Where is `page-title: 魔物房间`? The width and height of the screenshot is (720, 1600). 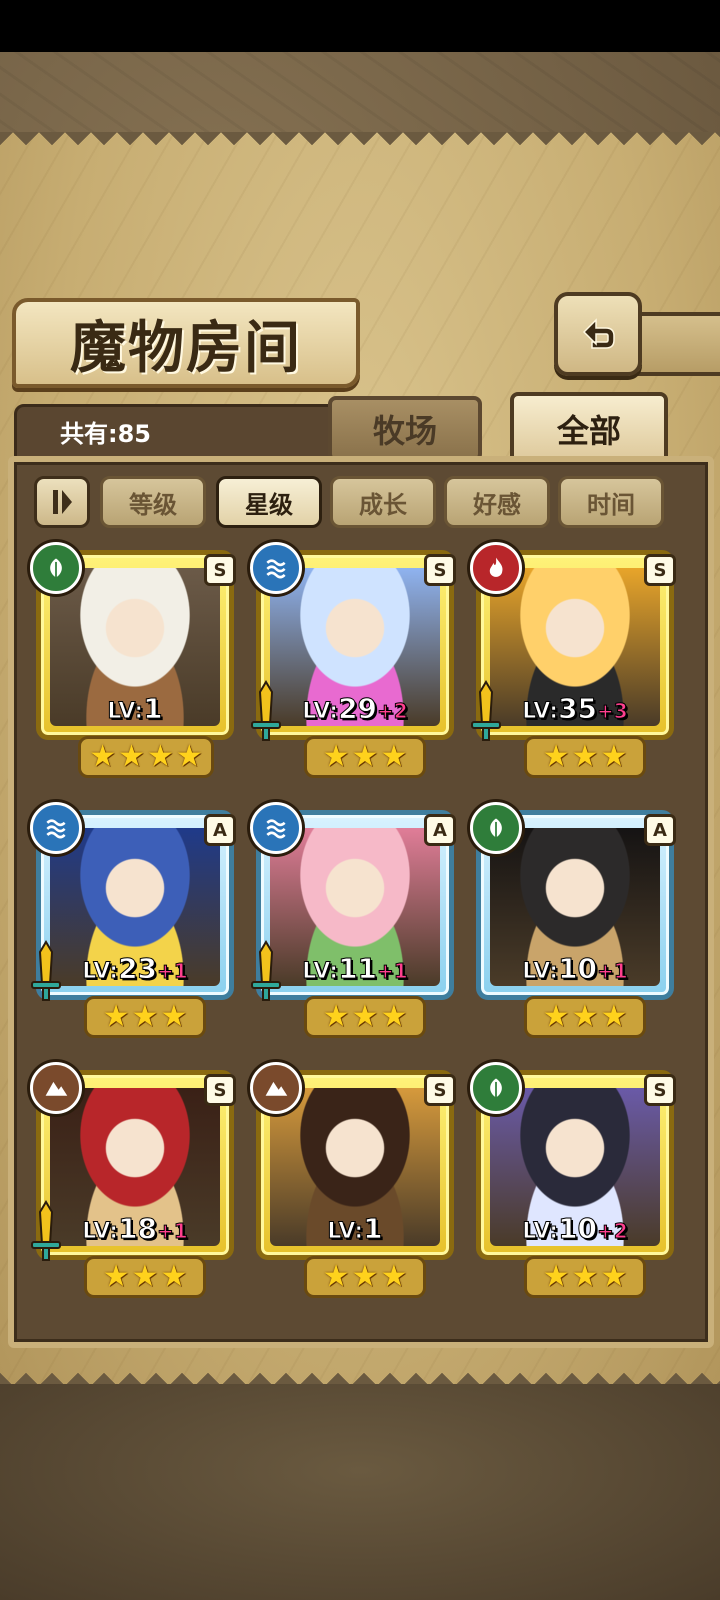
page-title: 魔物房间 is located at coordinates (186, 347).